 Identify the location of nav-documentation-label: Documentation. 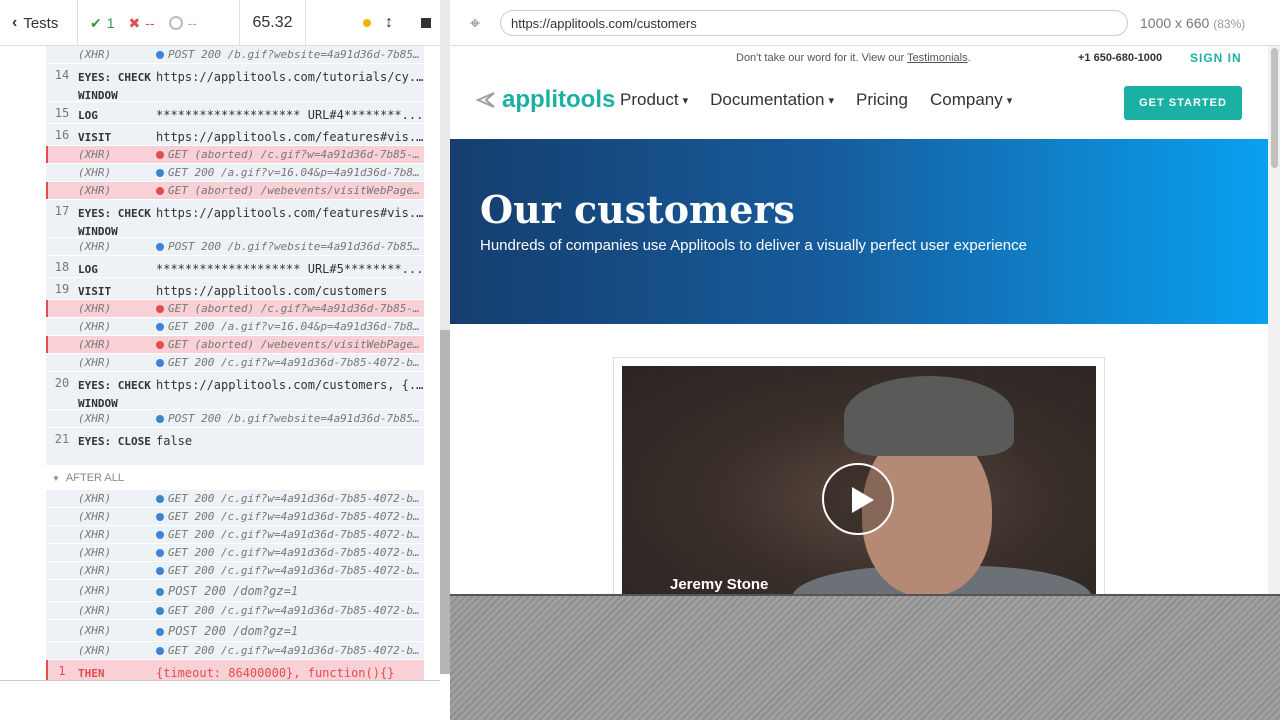
(767, 99).